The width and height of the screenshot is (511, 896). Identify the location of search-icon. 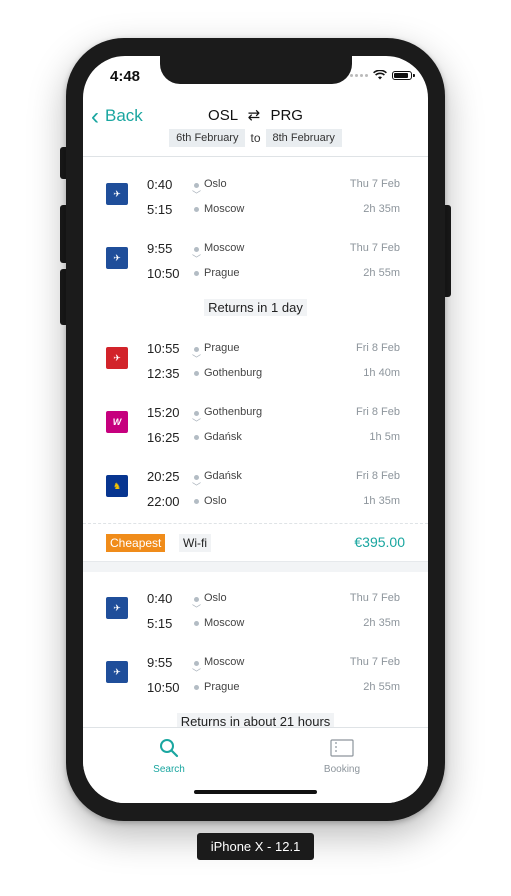
(169, 748).